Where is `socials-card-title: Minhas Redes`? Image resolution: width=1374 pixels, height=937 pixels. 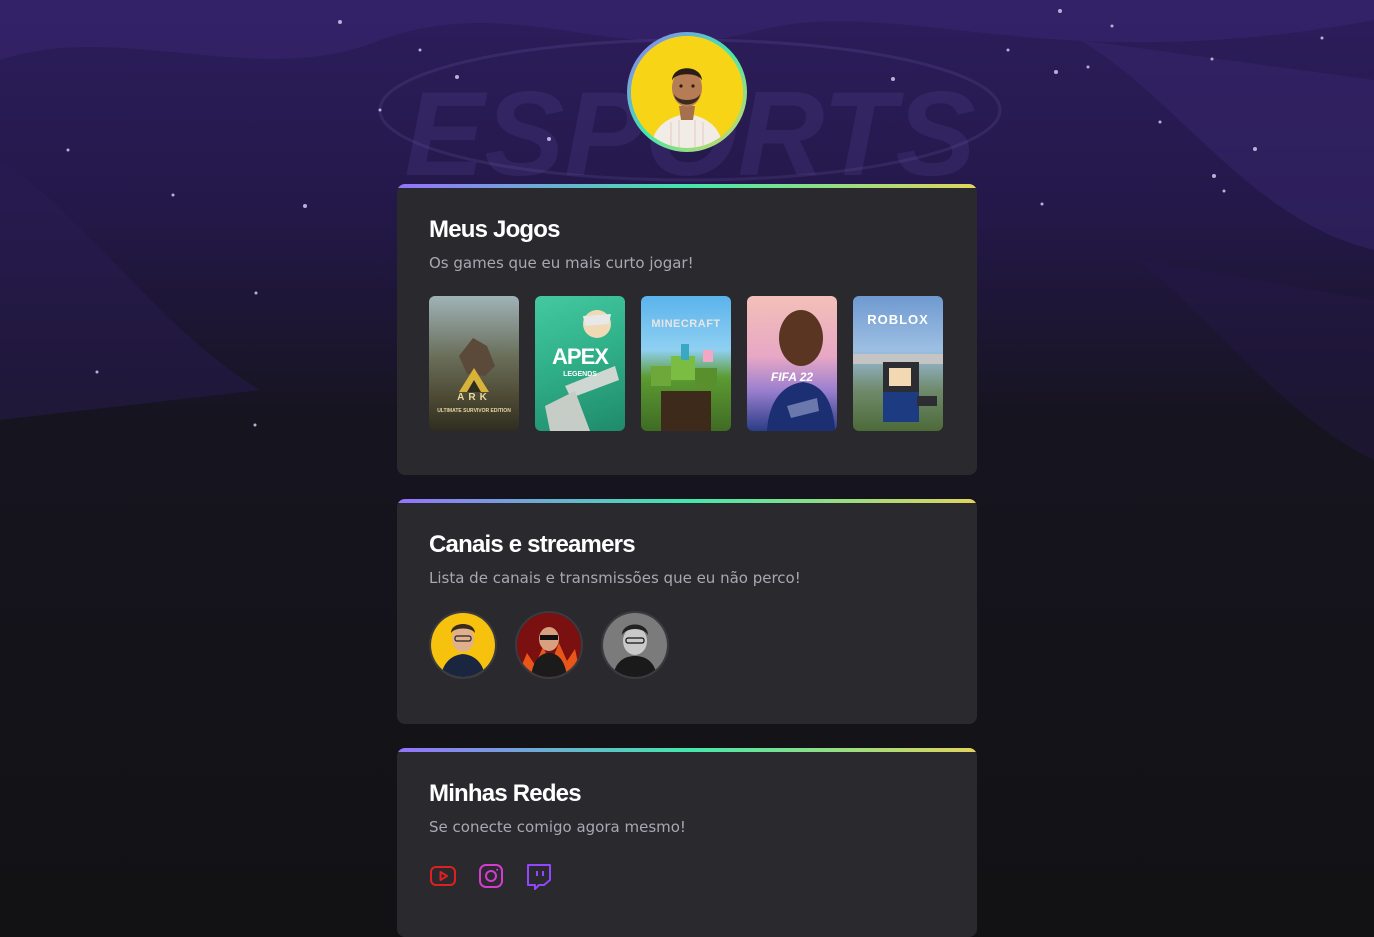
socials-card-title: Minhas Redes is located at coordinates (505, 793).